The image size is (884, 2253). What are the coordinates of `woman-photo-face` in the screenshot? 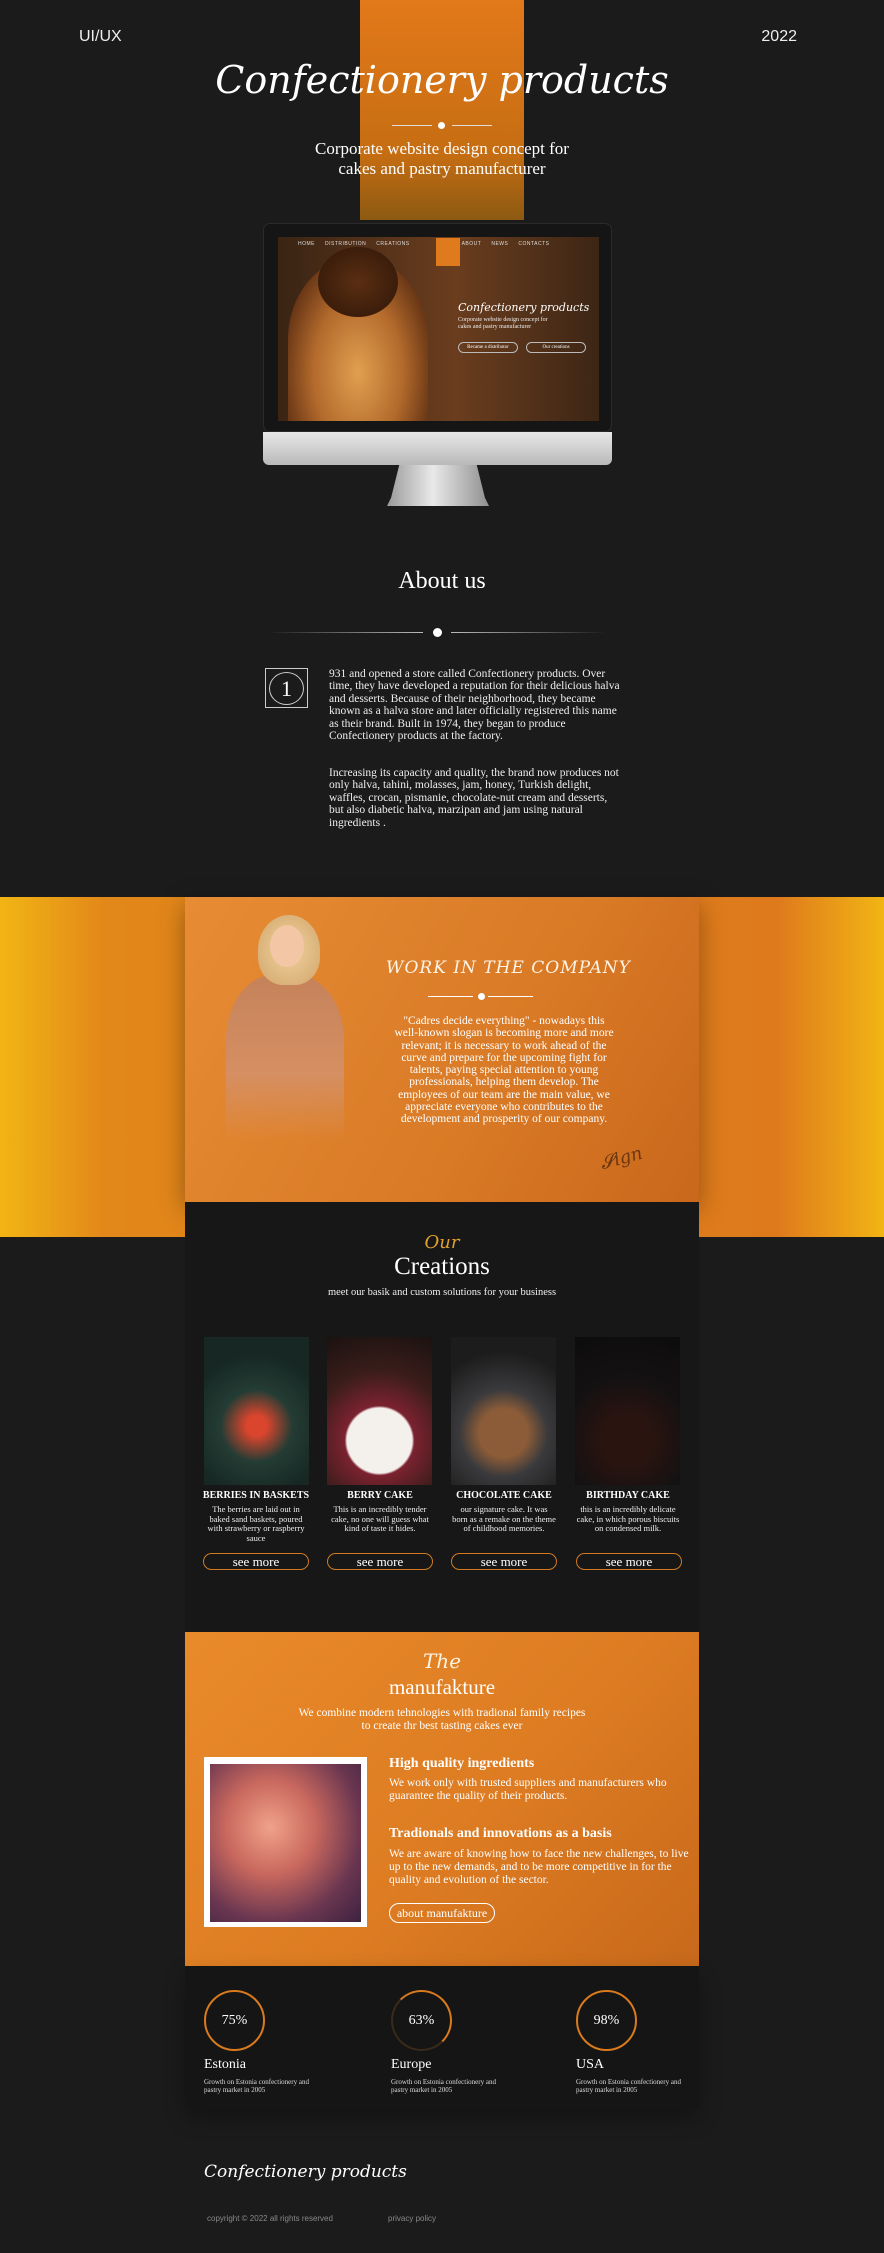 It's located at (287, 946).